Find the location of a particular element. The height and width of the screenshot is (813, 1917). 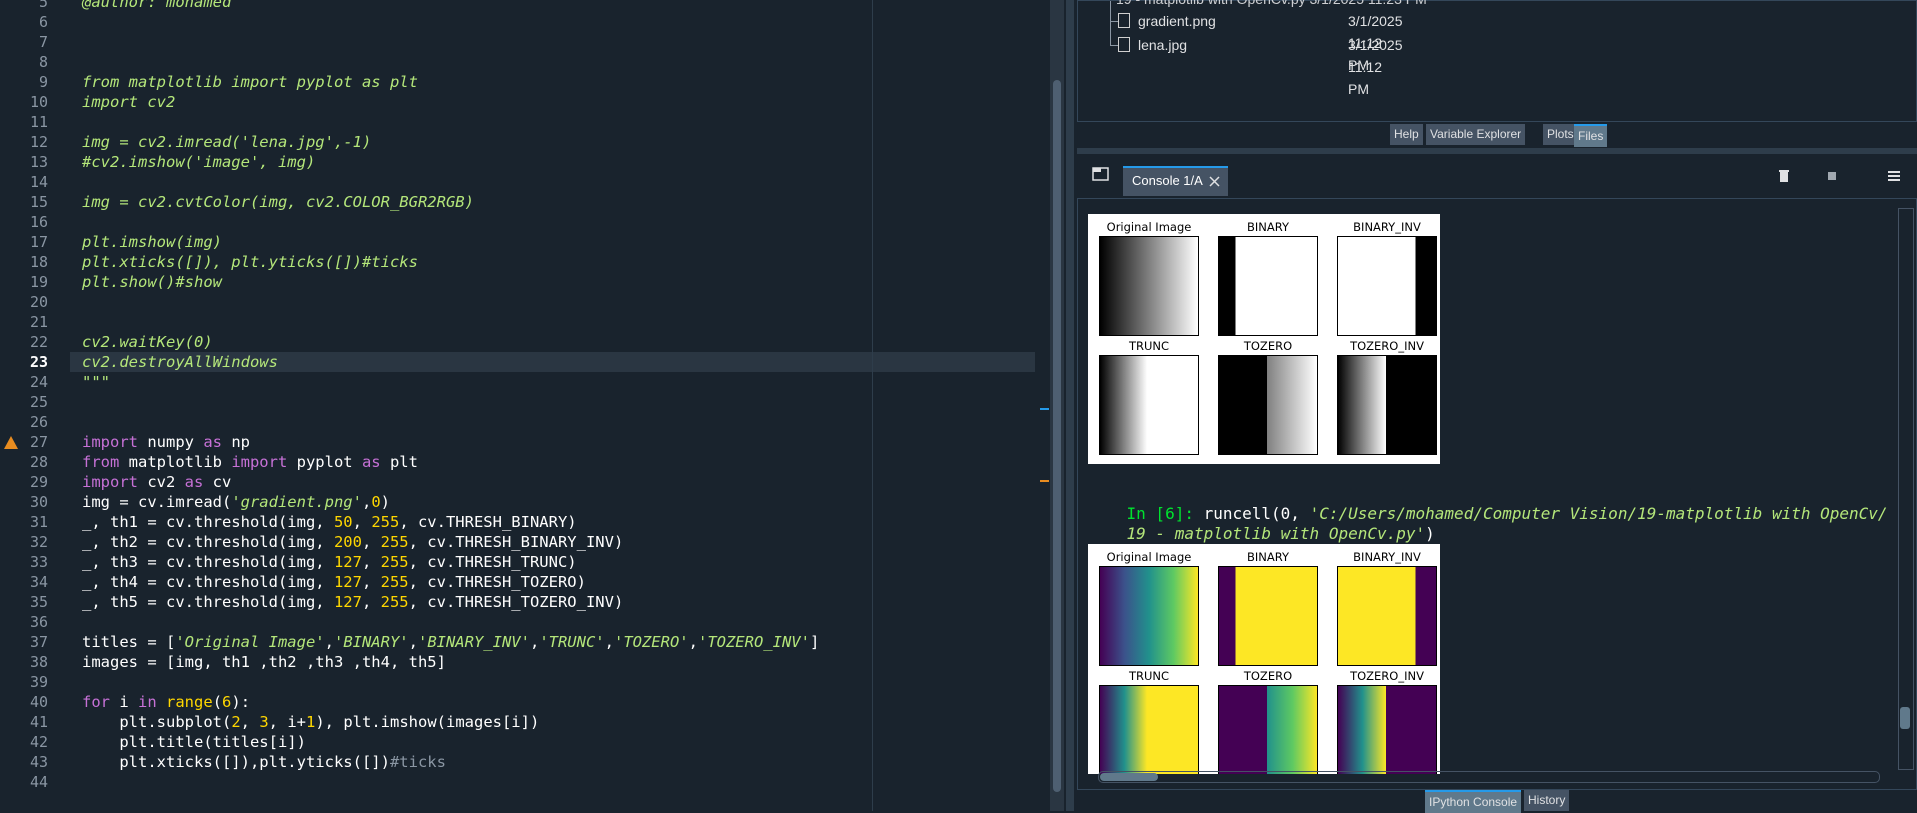

console-hscrollbar-thumb is located at coordinates (1129, 777).